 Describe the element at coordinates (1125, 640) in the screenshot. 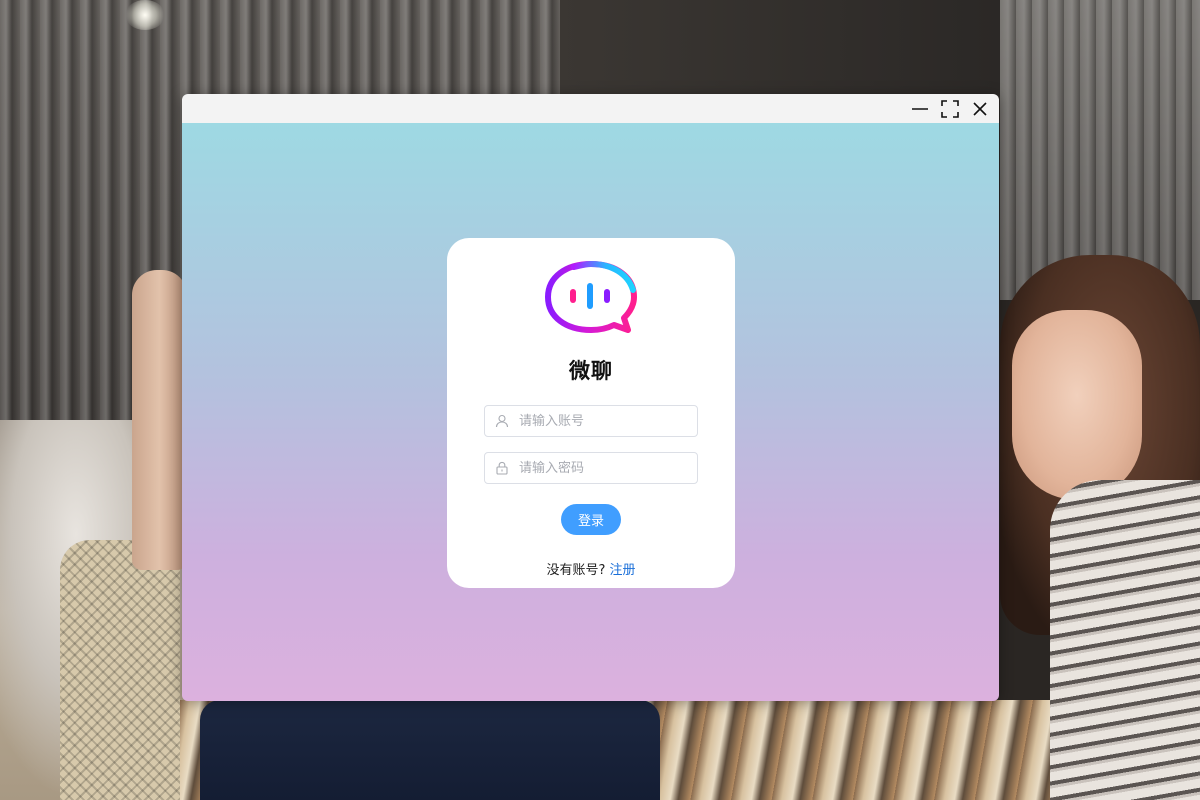

I see `background-person-shirt` at that location.